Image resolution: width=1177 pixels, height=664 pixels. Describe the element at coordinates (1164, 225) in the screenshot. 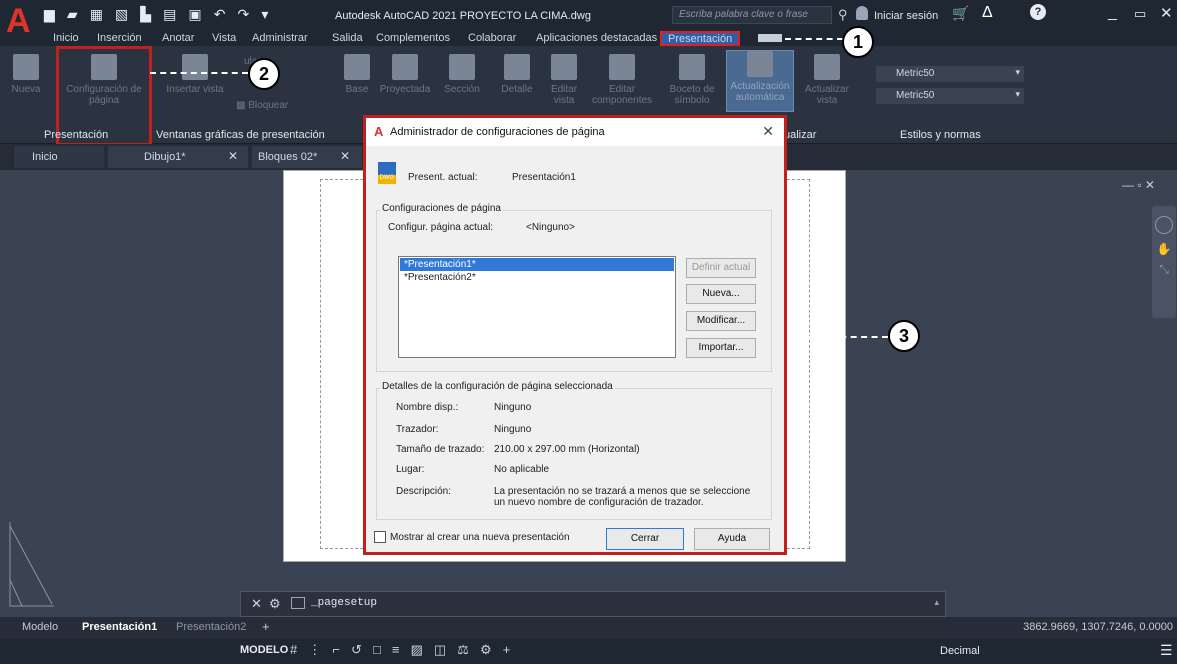

I see `steering-wheel-icon` at that location.